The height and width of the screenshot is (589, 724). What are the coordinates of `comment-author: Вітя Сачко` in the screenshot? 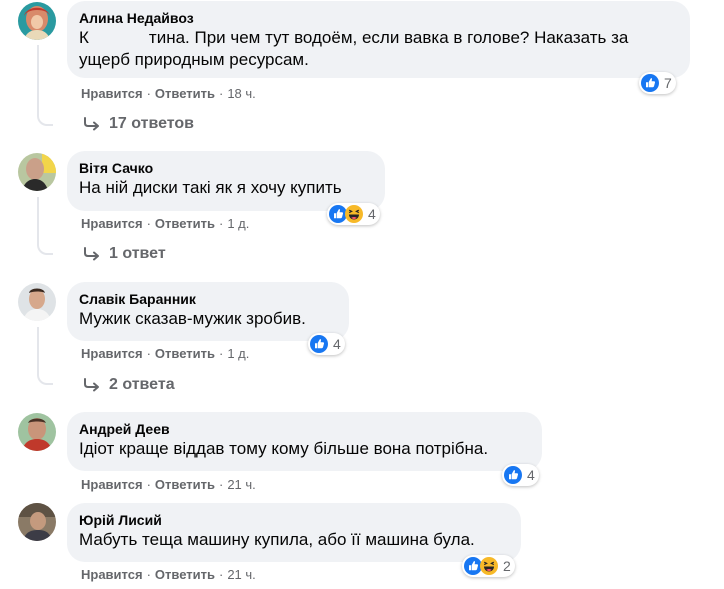 It's located at (226, 168).